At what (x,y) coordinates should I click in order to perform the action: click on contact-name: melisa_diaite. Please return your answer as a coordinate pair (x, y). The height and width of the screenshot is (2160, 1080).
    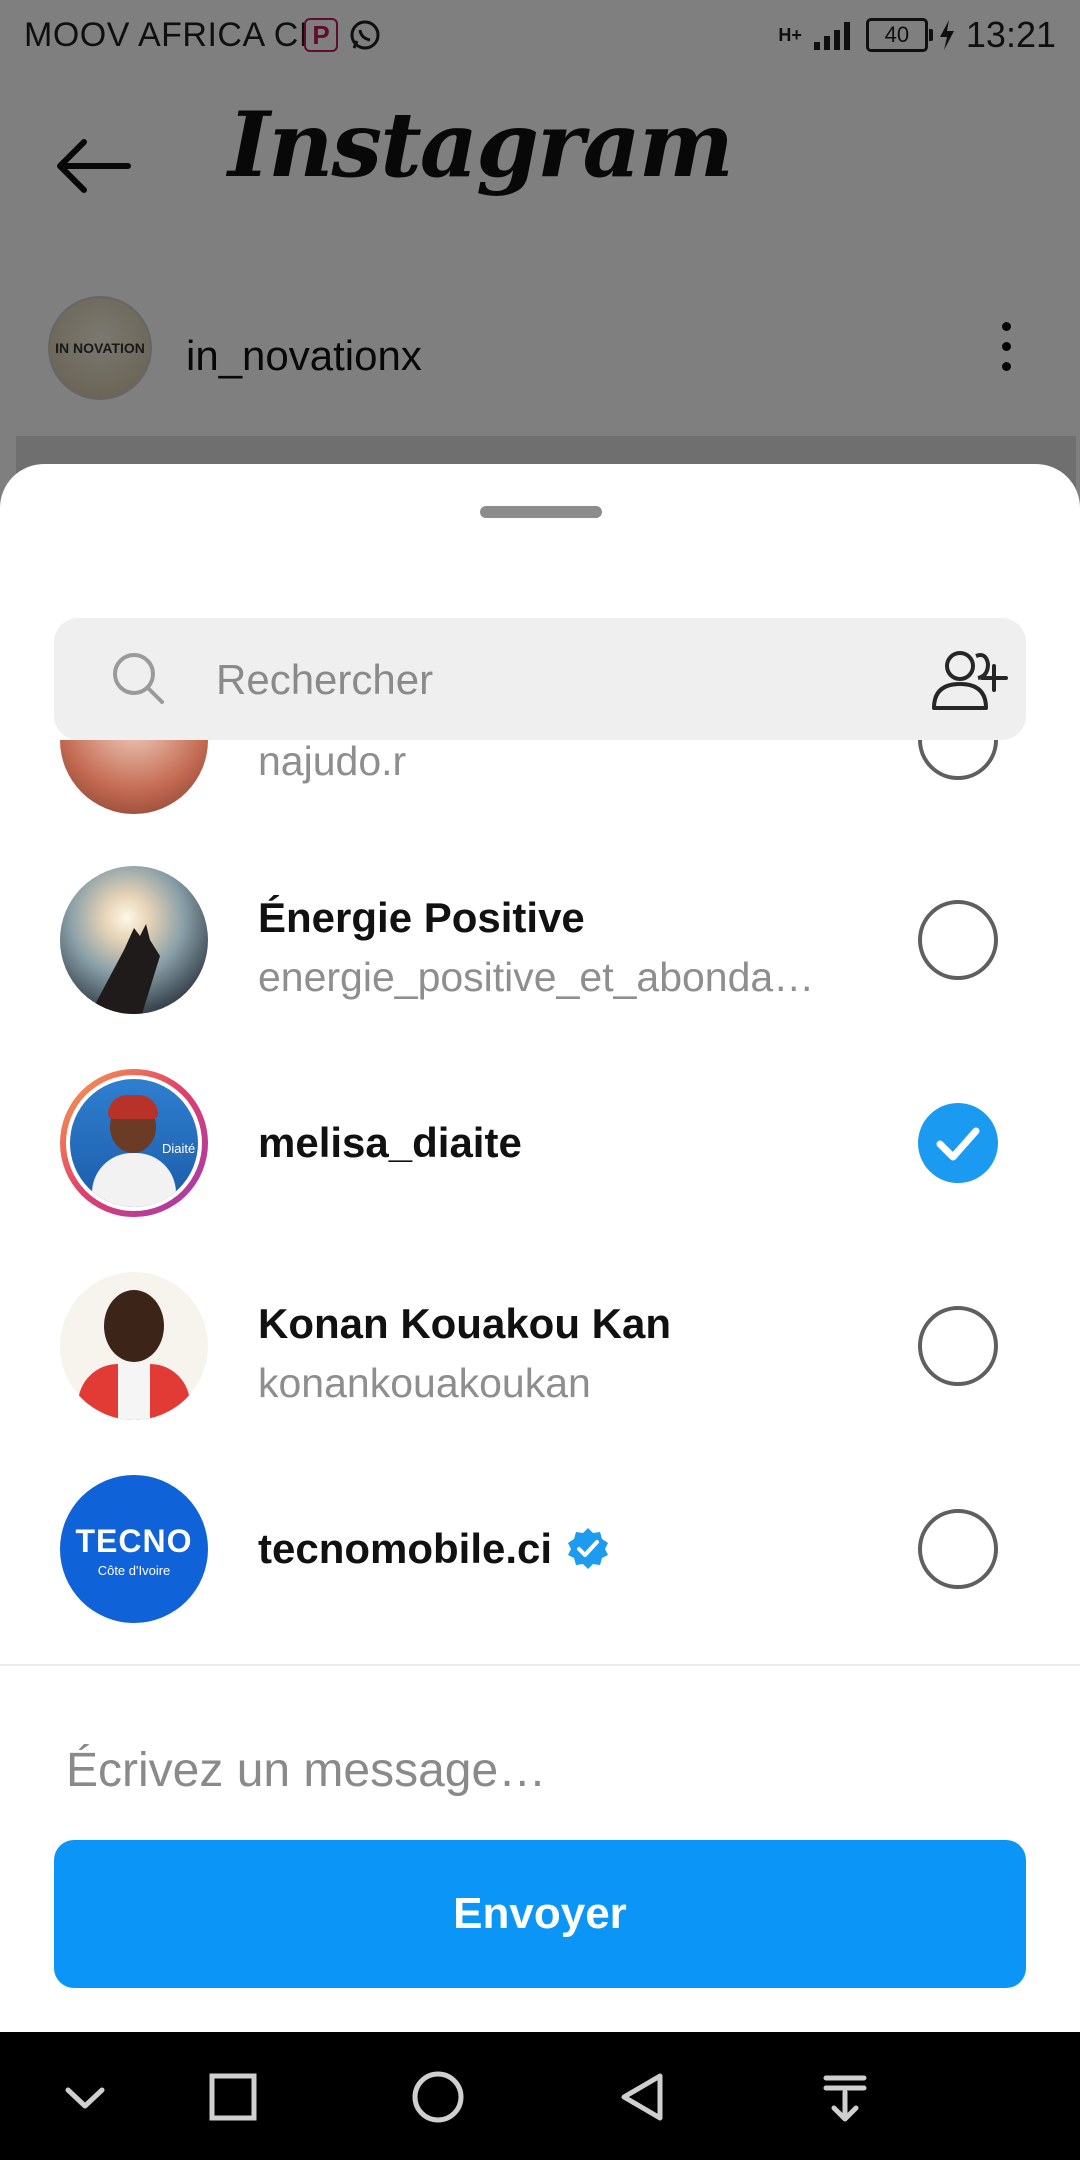
    Looking at the image, I should click on (390, 1142).